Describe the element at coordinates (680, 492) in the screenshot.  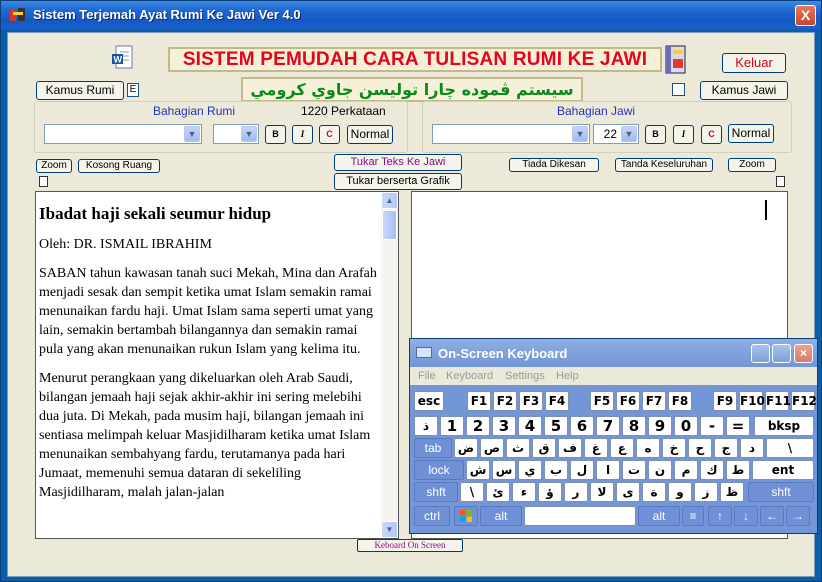
I see `key: و` at that location.